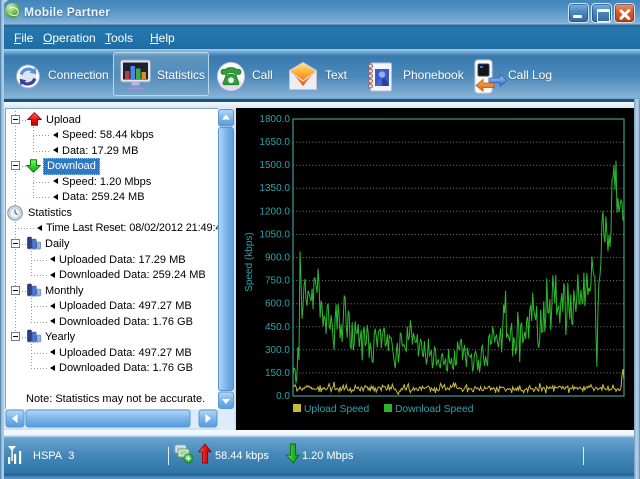  What do you see at coordinates (249, 261) in the screenshot?
I see `svg-text: Speed (kbps)` at bounding box center [249, 261].